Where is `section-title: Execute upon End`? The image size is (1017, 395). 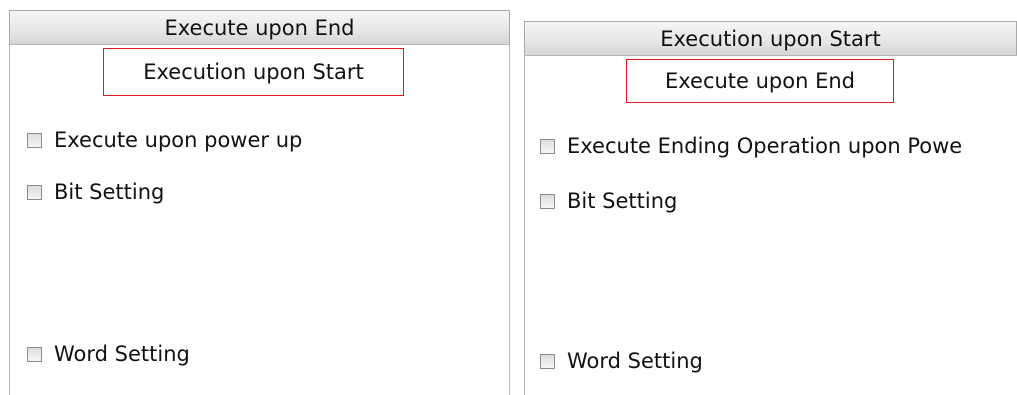
section-title: Execute upon End is located at coordinates (760, 81).